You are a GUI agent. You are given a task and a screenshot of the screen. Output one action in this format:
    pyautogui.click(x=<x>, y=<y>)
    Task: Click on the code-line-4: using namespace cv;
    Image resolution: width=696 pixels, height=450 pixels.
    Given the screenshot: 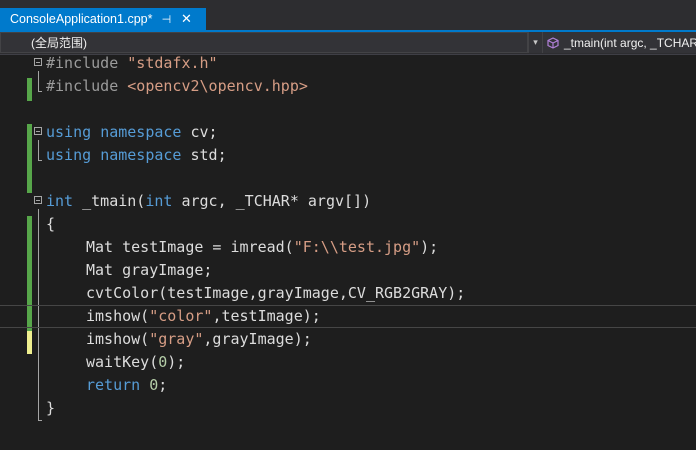 What is the action you would take?
    pyautogui.click(x=348, y=132)
    